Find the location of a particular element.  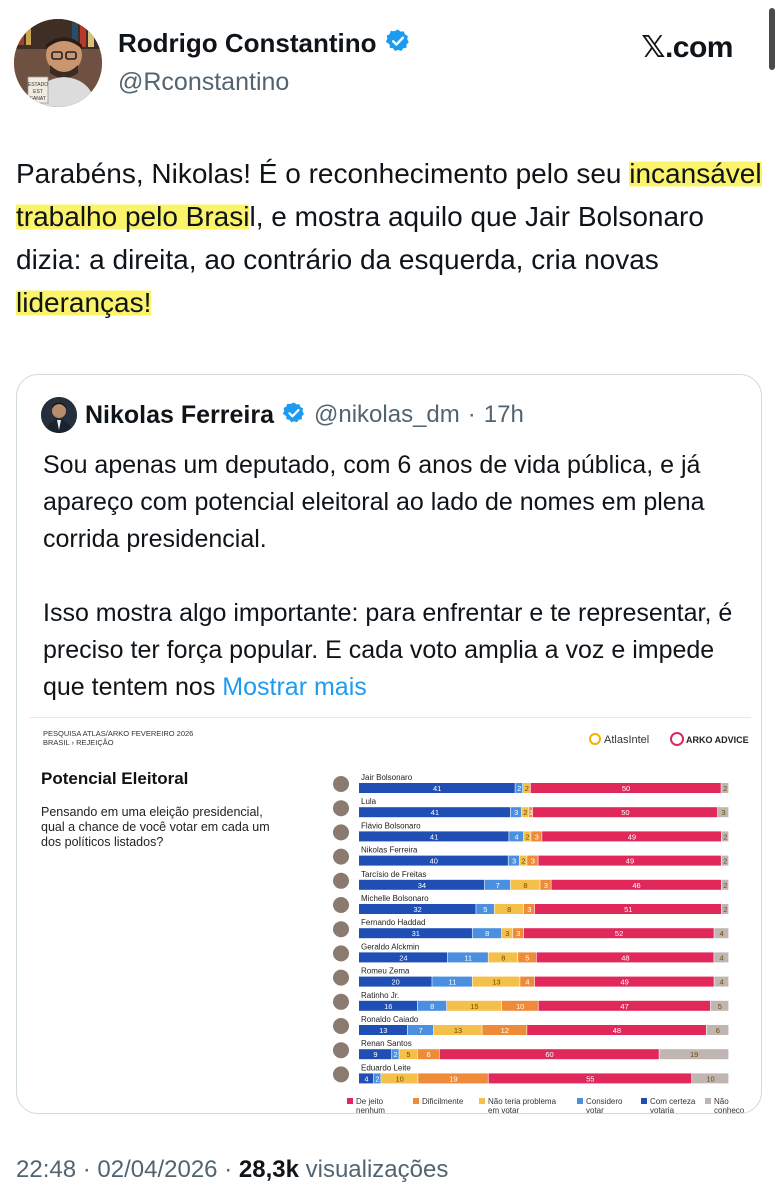

svg-text: FANAT is located at coordinates (38, 99).